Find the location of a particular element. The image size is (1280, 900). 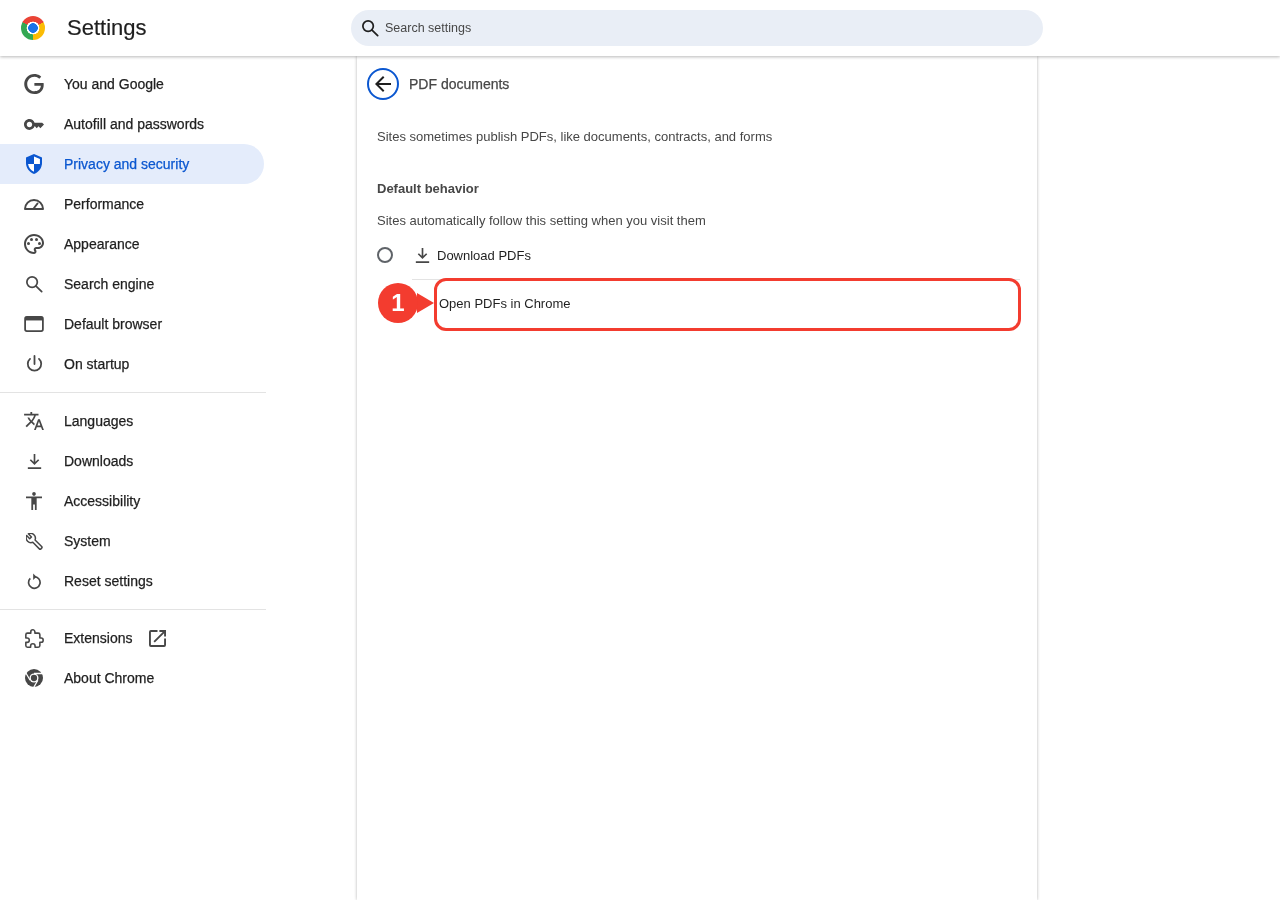

search-field: Search settings is located at coordinates (697, 28).